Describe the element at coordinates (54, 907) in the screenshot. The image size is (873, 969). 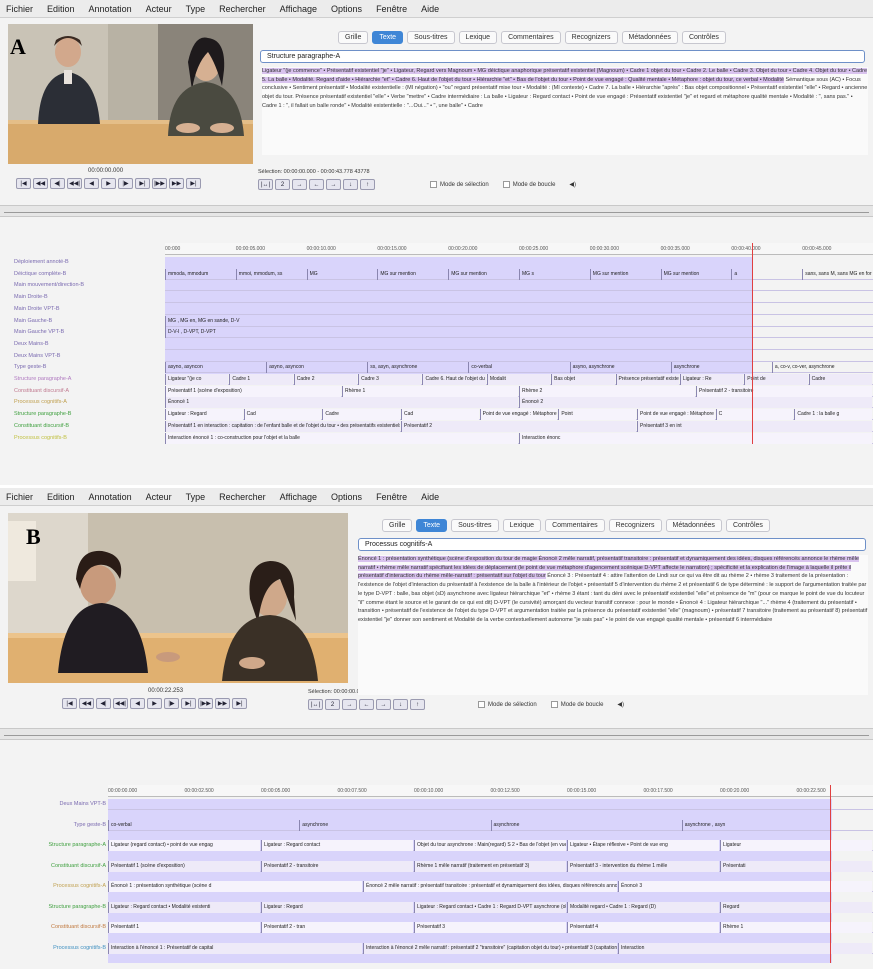
I see `tier-label: Structure paragraphe-B` at that location.